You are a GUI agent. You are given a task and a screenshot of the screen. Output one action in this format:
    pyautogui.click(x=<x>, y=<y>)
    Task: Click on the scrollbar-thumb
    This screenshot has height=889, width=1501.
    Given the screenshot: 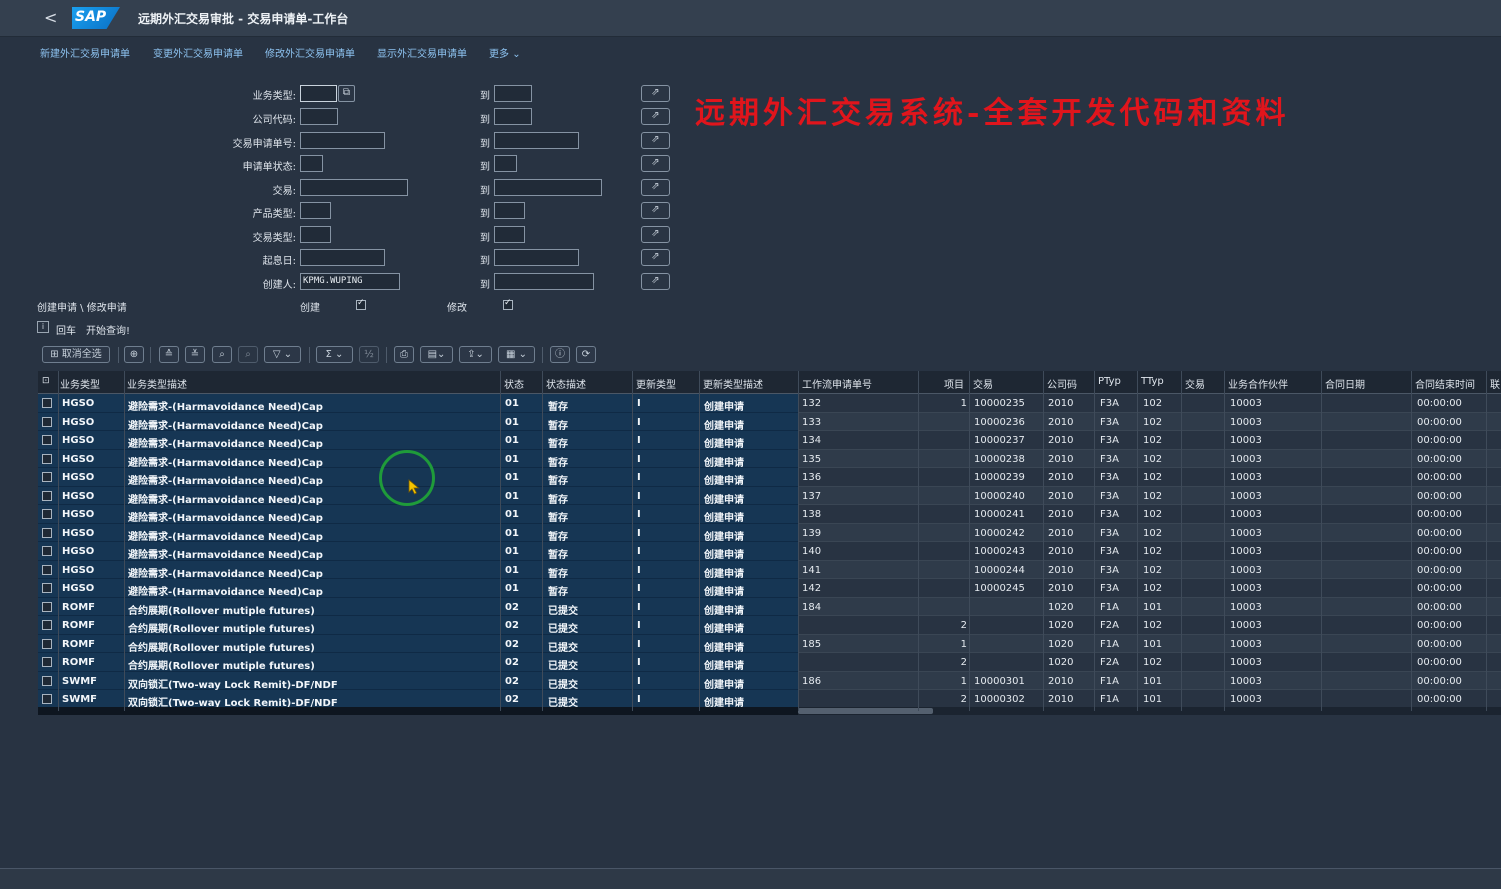 What is the action you would take?
    pyautogui.click(x=865, y=711)
    